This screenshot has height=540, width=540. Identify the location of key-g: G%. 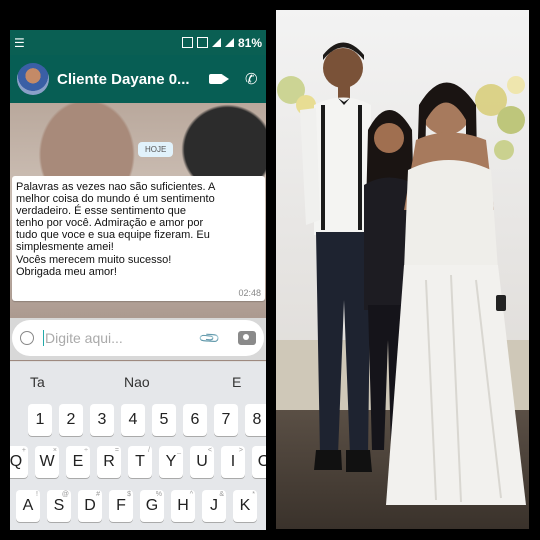
(152, 506).